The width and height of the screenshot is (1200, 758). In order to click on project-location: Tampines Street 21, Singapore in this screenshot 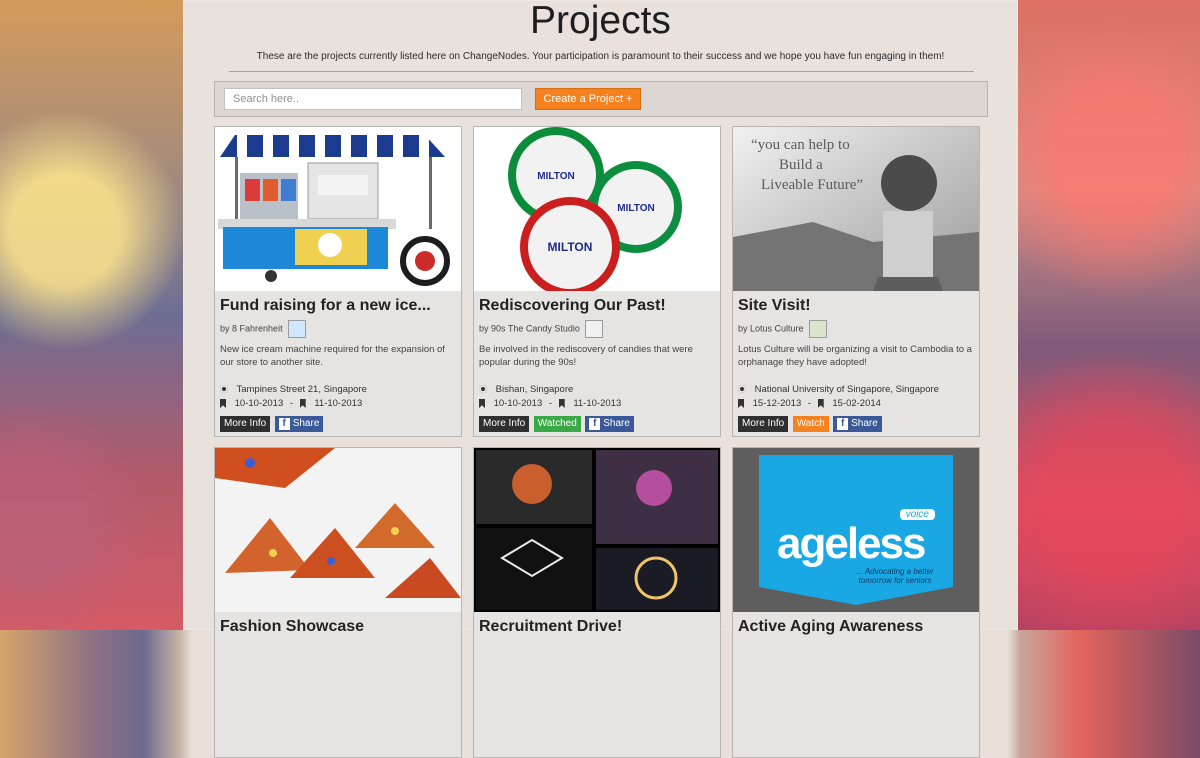, I will do `click(293, 389)`.